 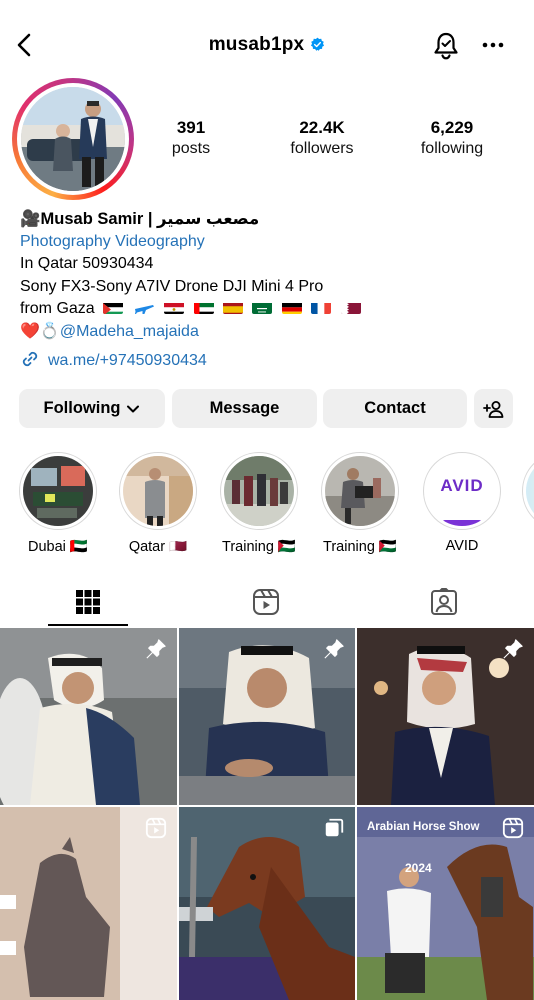 I want to click on posts-stat: 391 posts, so click(x=191, y=139).